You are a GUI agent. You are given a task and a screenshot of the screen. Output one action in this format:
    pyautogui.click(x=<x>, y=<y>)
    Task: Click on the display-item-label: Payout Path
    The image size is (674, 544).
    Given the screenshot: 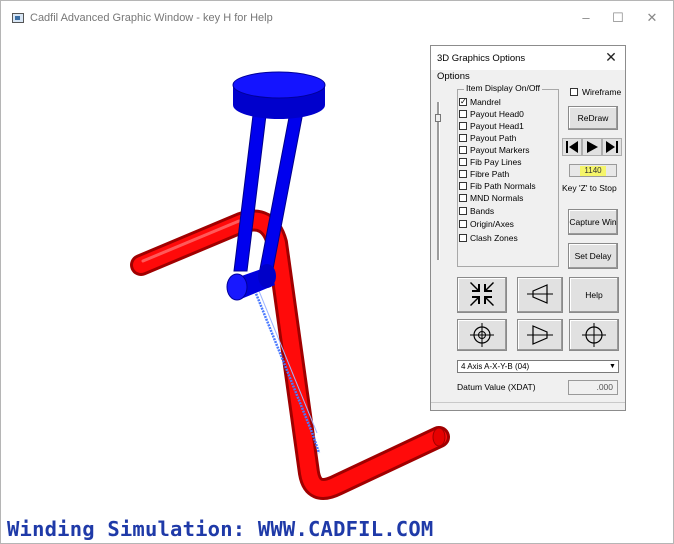 What is the action you would take?
    pyautogui.click(x=493, y=138)
    